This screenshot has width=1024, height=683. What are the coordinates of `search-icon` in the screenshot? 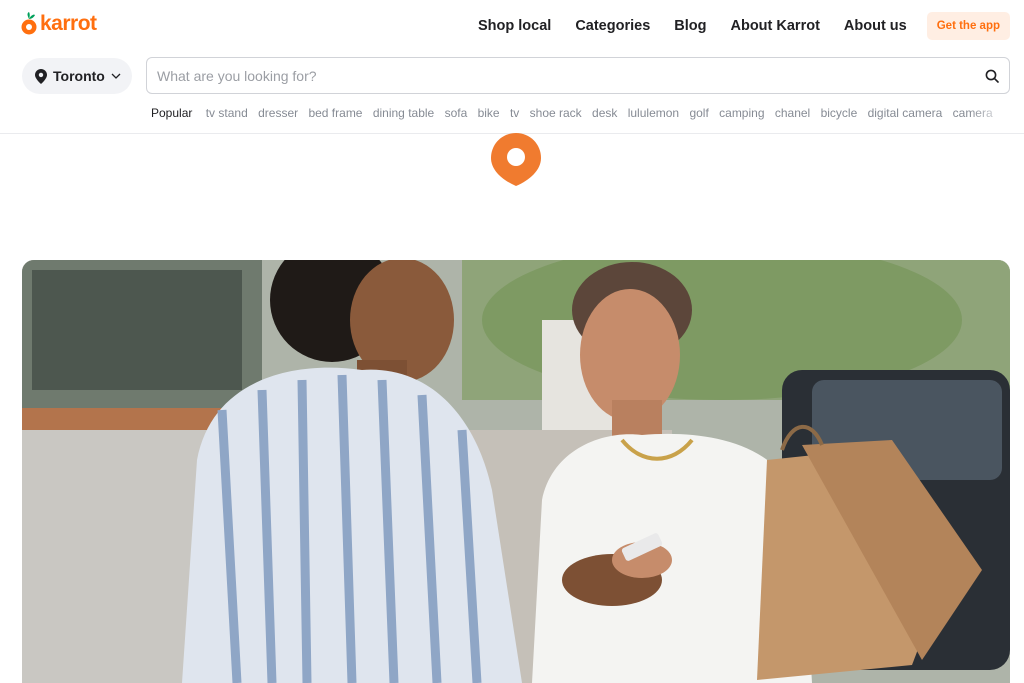 It's located at (992, 76).